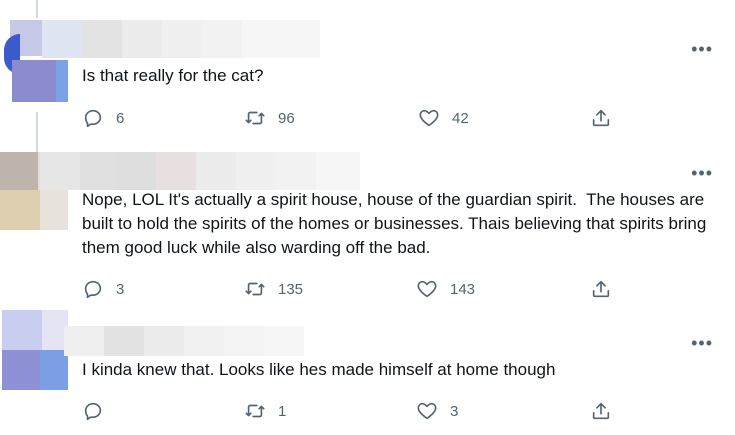 The height and width of the screenshot is (435, 735). What do you see at coordinates (273, 289) in the screenshot?
I see `retweet-button: 135` at bounding box center [273, 289].